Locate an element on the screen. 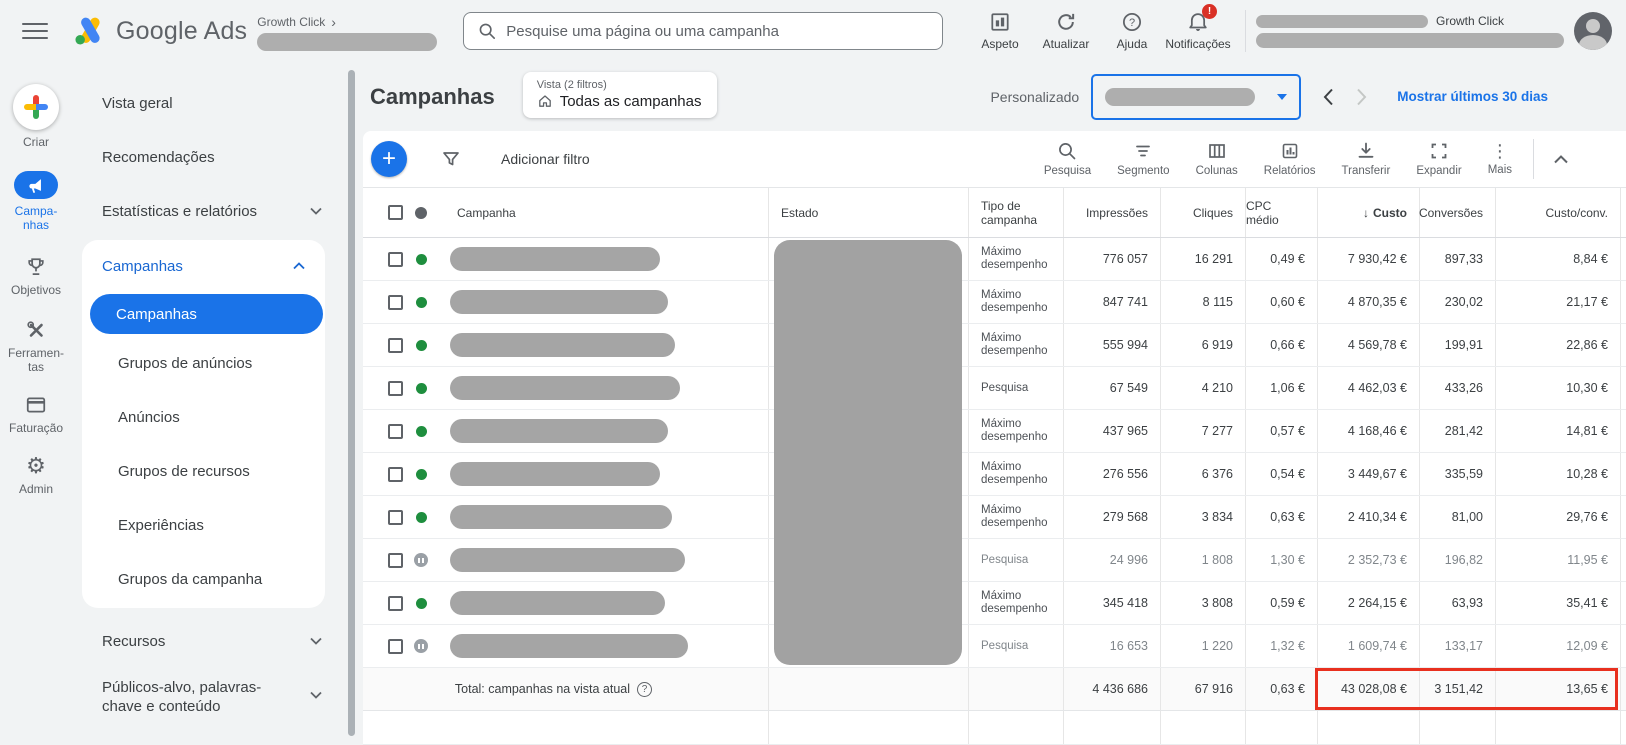 The height and width of the screenshot is (745, 1626). segment-button: Segmento is located at coordinates (1143, 159).